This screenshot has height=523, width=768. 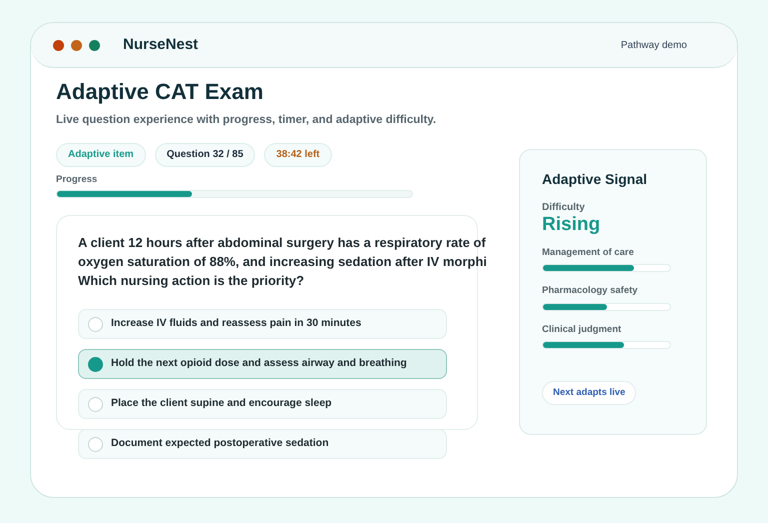 I want to click on meter-label: Management of care, so click(x=588, y=253).